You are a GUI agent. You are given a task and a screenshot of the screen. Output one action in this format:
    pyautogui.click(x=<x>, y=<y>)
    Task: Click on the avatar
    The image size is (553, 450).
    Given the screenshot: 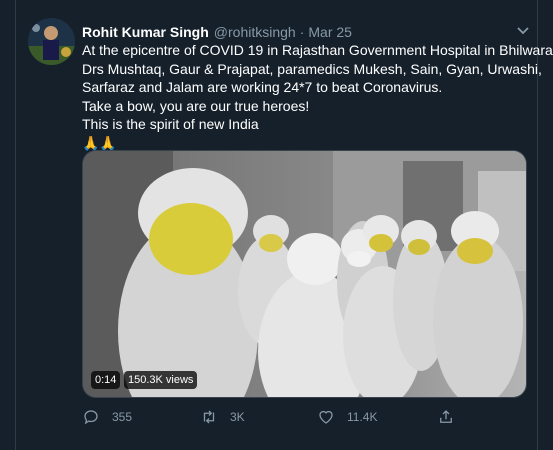 What is the action you would take?
    pyautogui.click(x=51, y=41)
    